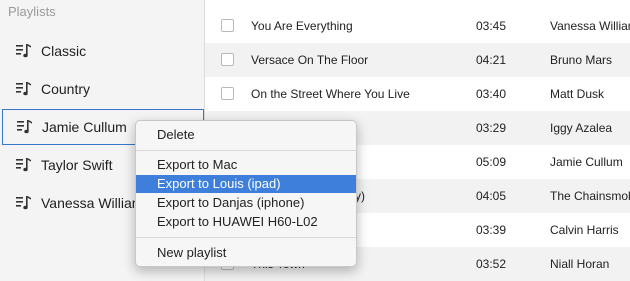  What do you see at coordinates (330, 94) in the screenshot?
I see `song-title: On the Street Where You Live` at bounding box center [330, 94].